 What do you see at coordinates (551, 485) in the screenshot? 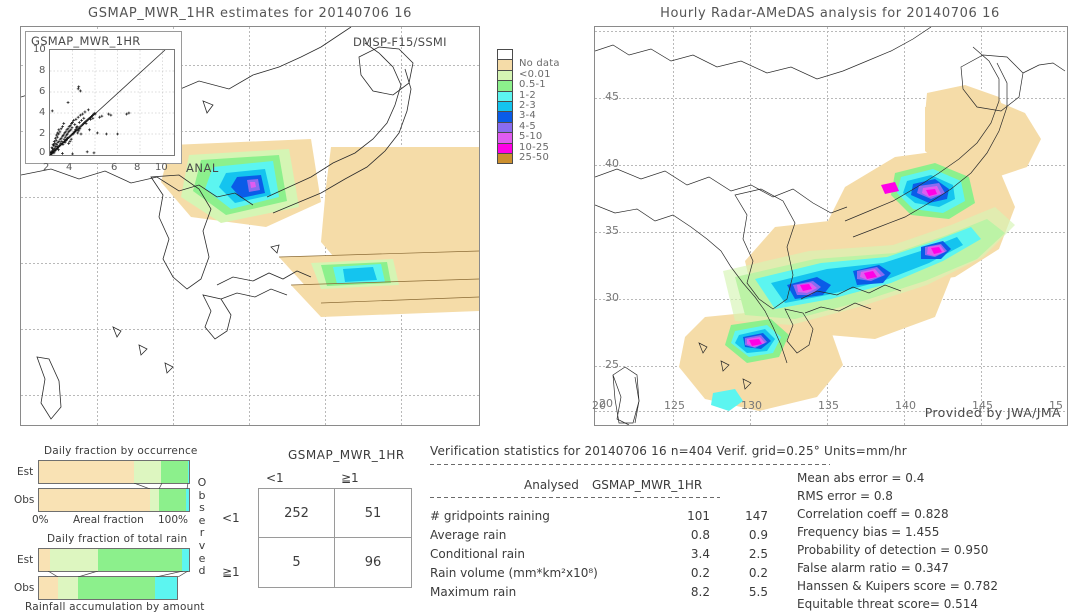
I see `verification-col-header-analysed: Analysed` at bounding box center [551, 485].